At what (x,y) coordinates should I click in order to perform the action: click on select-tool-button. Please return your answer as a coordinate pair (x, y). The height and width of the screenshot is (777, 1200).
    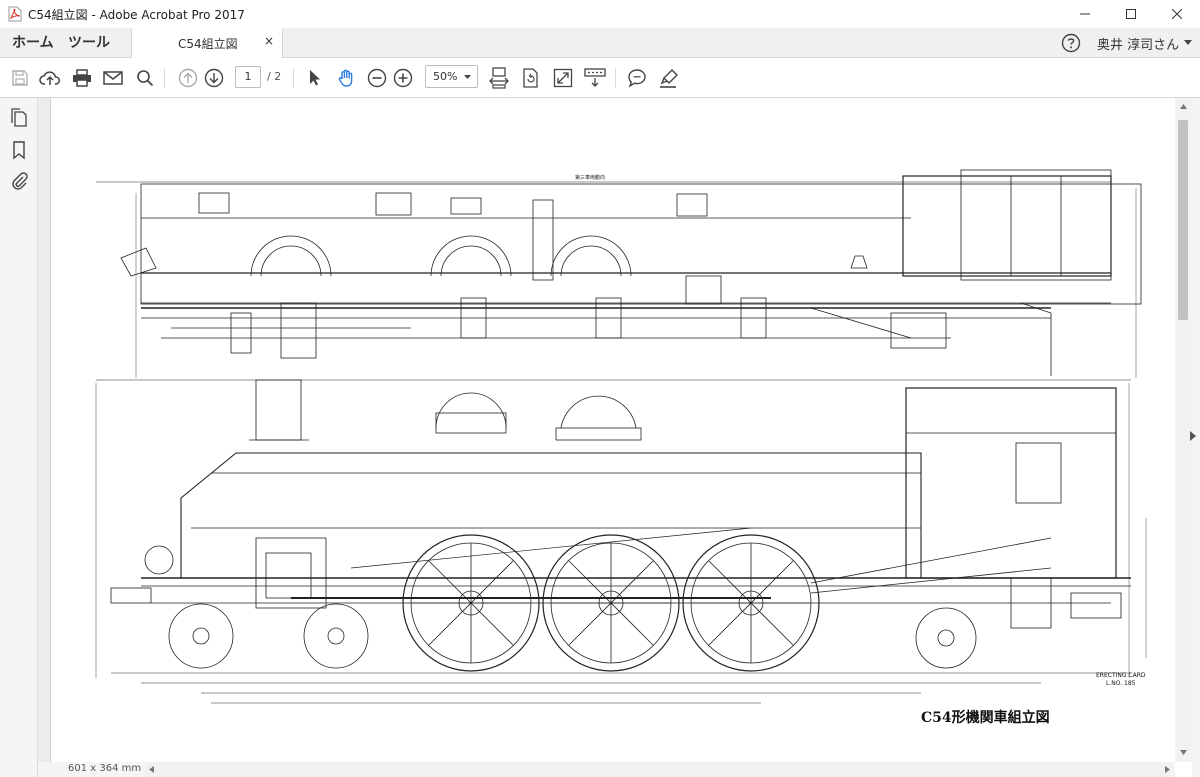
    Looking at the image, I should click on (315, 78).